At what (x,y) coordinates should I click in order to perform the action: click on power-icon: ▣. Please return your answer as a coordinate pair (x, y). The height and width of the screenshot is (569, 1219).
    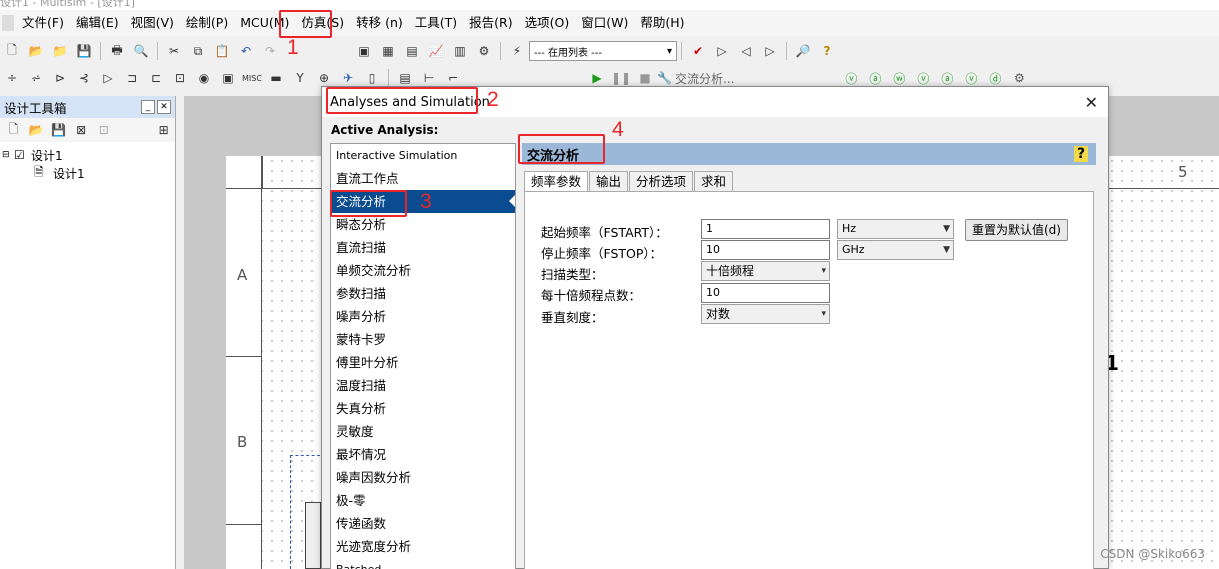
    Looking at the image, I should click on (228, 78).